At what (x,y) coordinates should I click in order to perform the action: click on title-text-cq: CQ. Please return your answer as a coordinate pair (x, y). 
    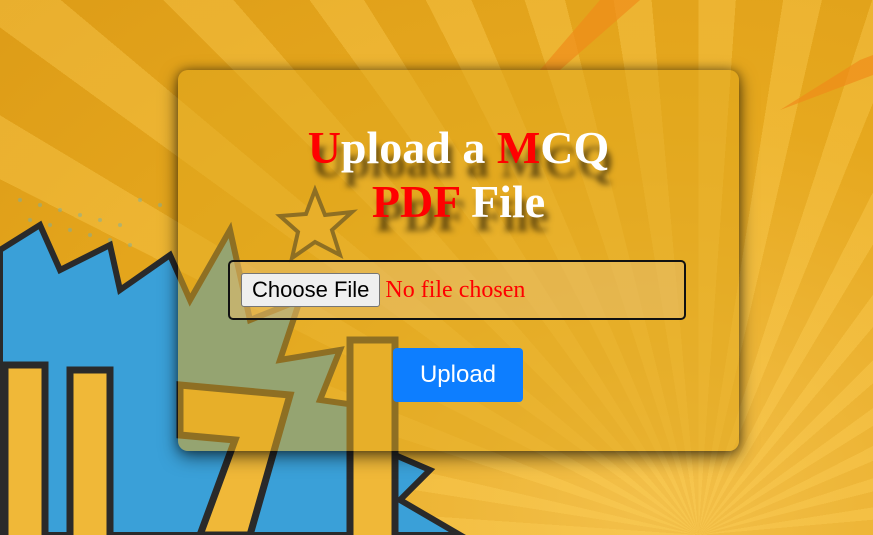
    Looking at the image, I should click on (575, 147).